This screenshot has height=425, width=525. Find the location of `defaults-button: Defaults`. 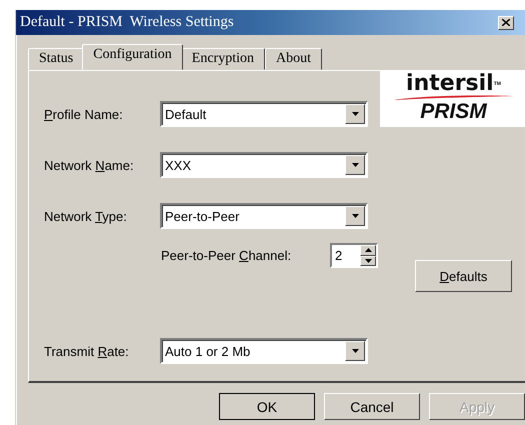

defaults-button: Defaults is located at coordinates (463, 276).